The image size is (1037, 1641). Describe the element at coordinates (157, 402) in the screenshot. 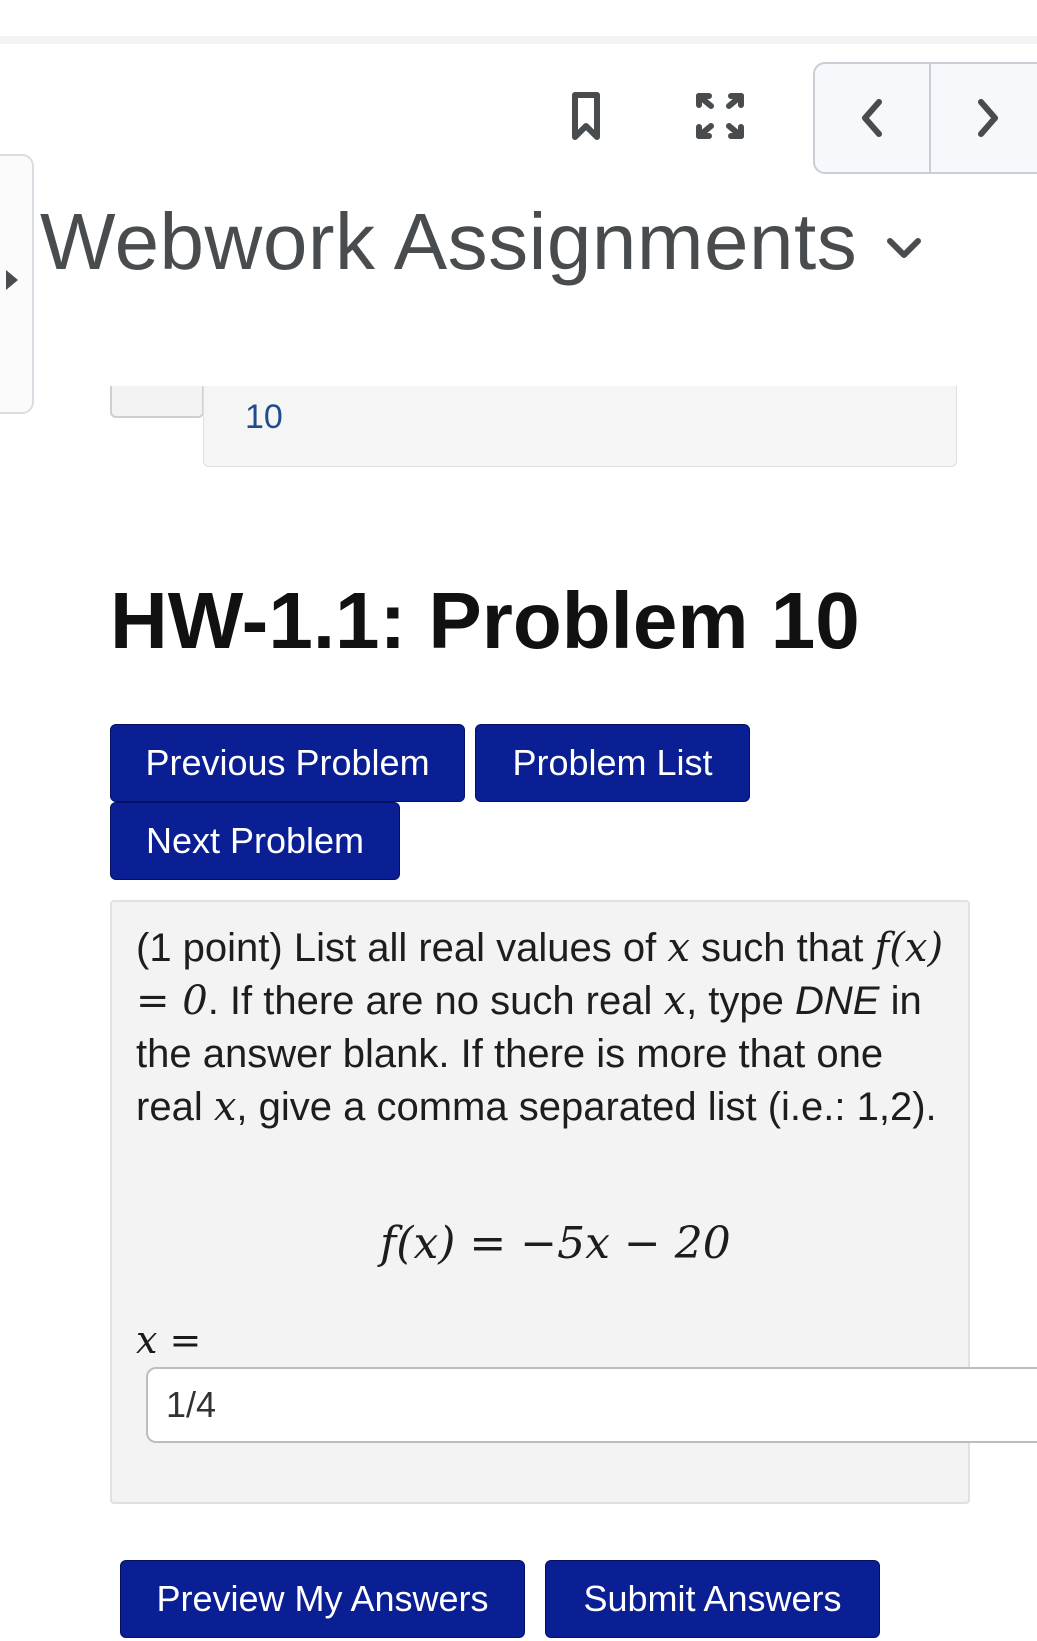

I see `breadcrumb-tab` at that location.